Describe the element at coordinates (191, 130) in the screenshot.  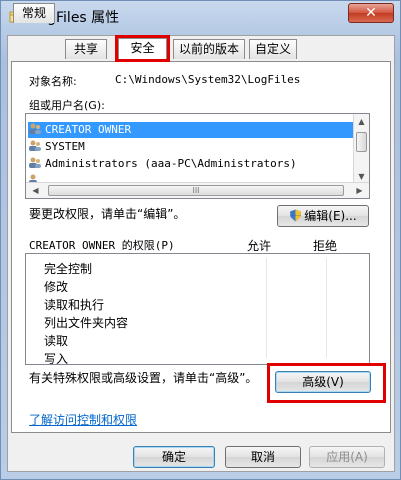
I see `list-item: CREATOR OWNER` at that location.